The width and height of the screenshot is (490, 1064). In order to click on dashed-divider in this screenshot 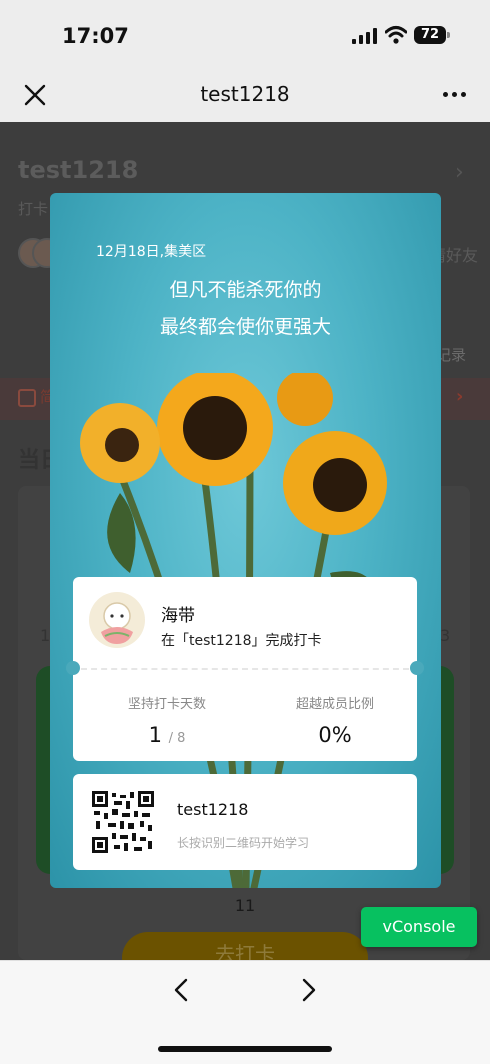, I will do `click(245, 669)`.